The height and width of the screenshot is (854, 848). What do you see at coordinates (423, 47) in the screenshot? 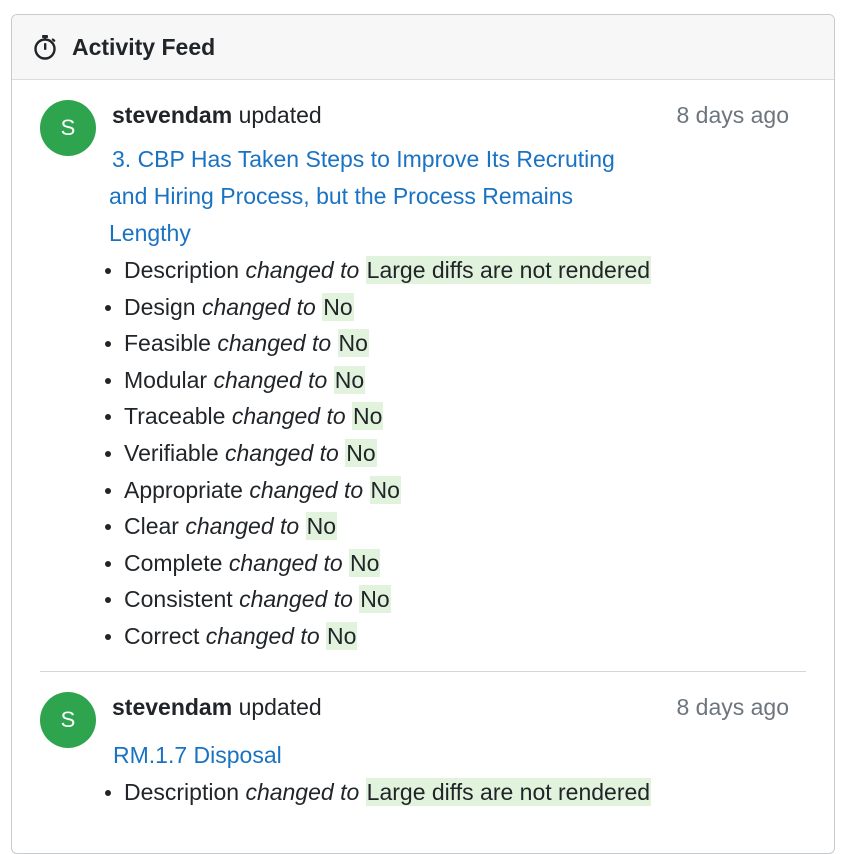
I see `panel-header: Activity Feed` at bounding box center [423, 47].